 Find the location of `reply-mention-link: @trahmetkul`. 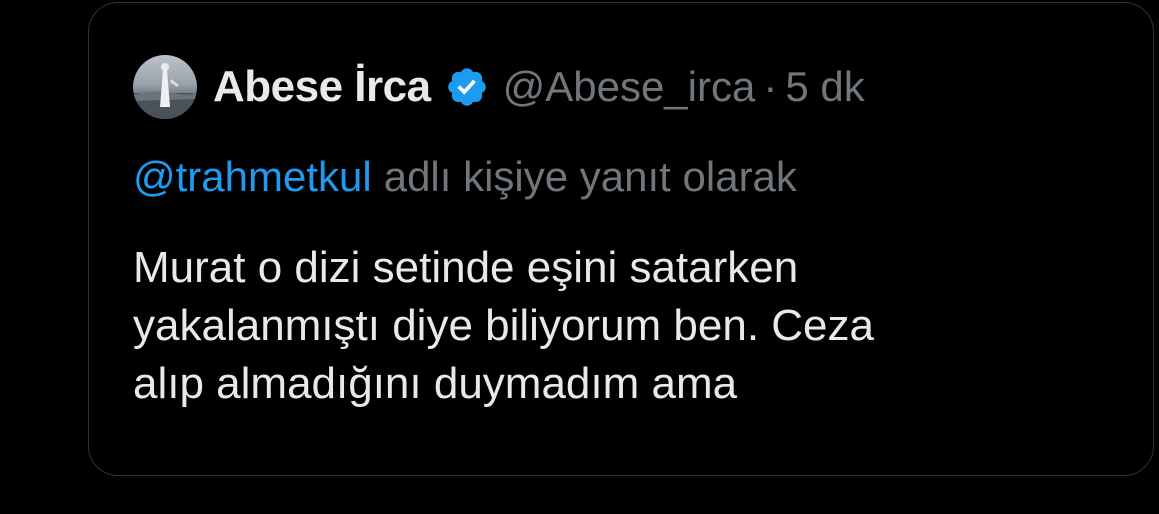

reply-mention-link: @trahmetkul is located at coordinates (252, 176).